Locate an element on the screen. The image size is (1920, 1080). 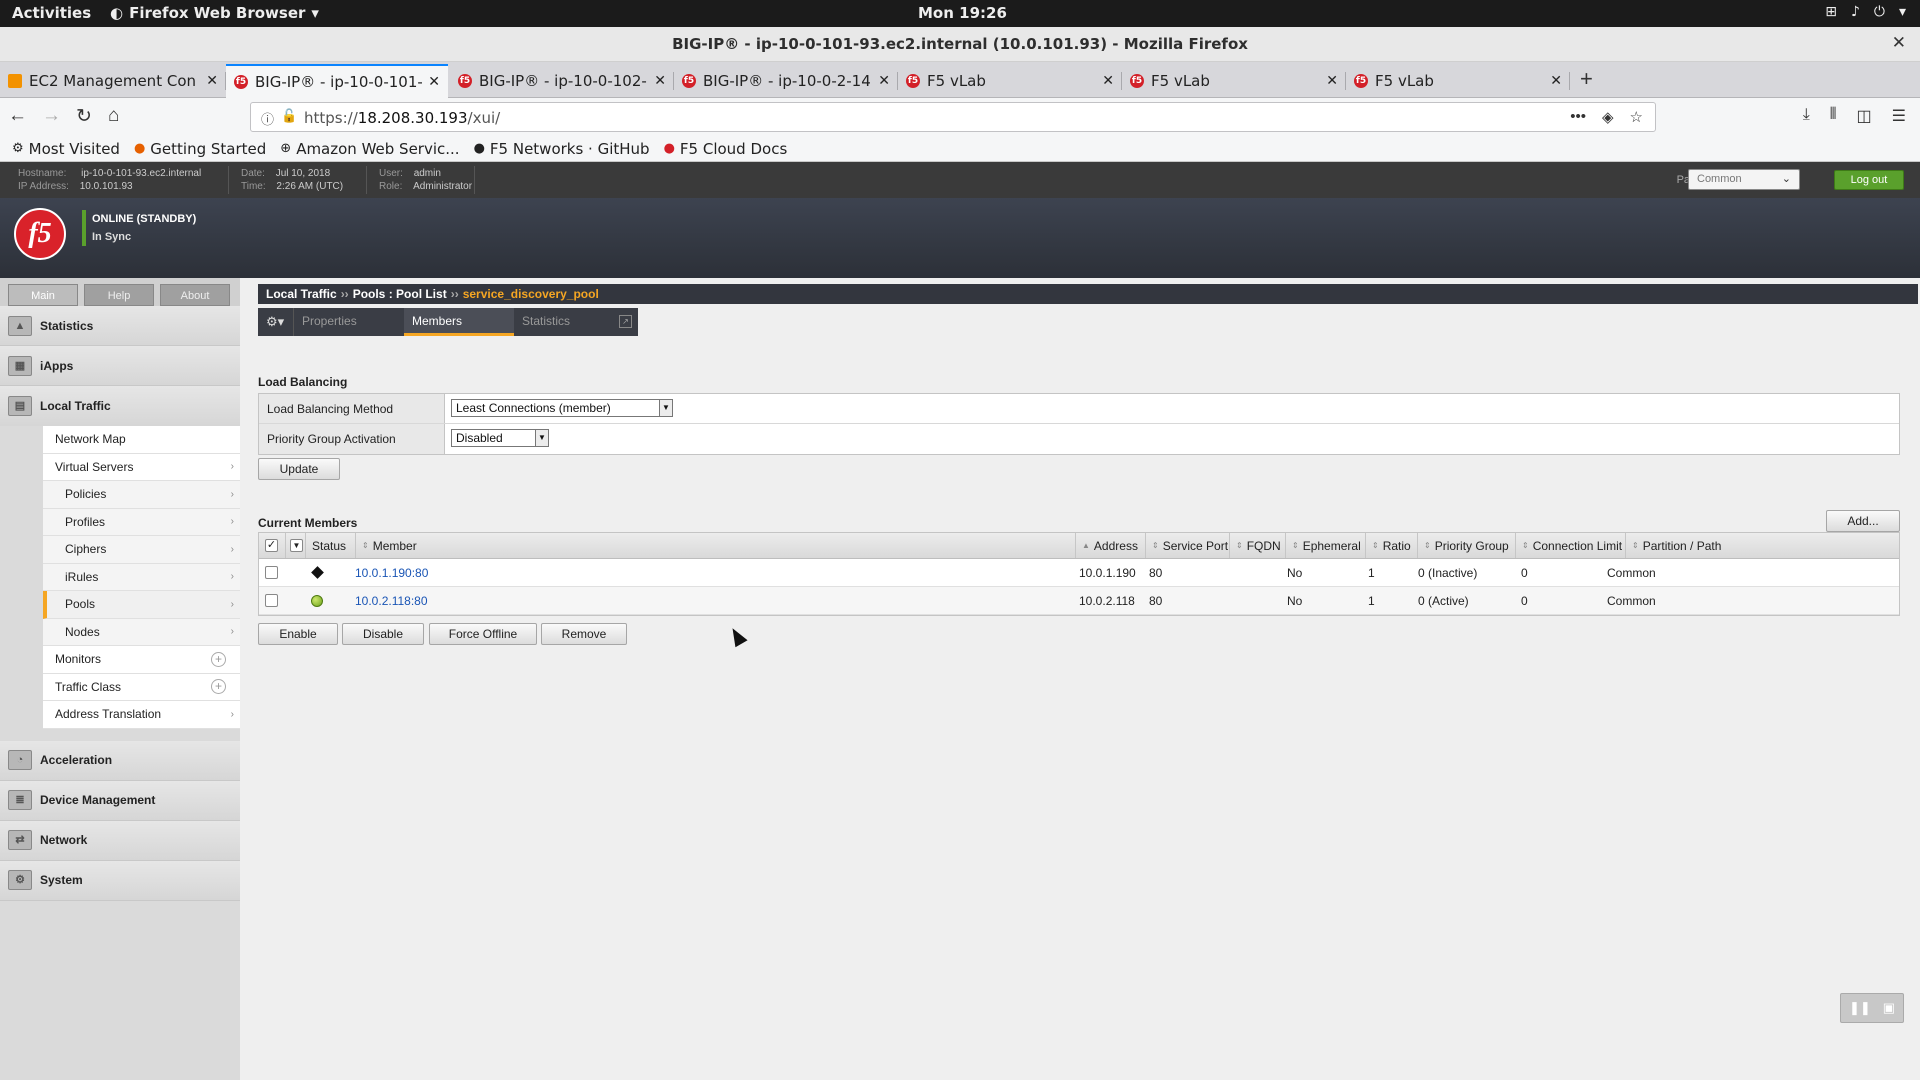
sidebar-item-network-map: Network Map is located at coordinates (141, 440).